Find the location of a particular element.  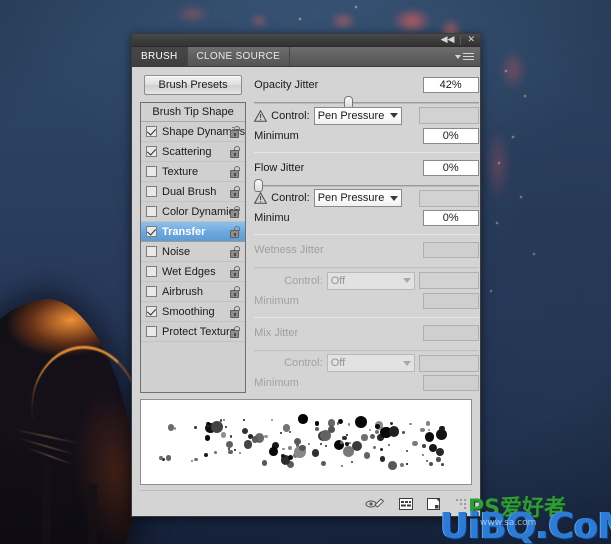

mix-minimum-slider is located at coordinates (364, 383).